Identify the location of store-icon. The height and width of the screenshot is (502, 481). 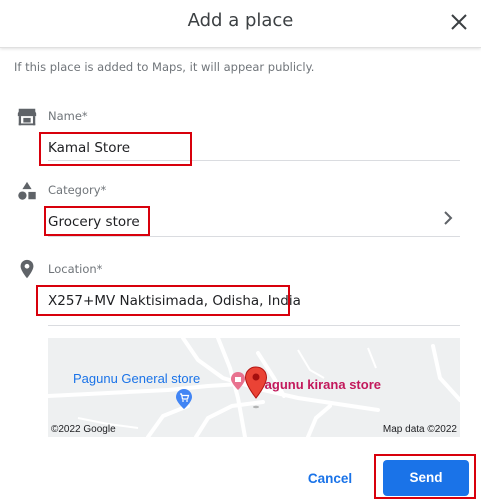
(27, 117).